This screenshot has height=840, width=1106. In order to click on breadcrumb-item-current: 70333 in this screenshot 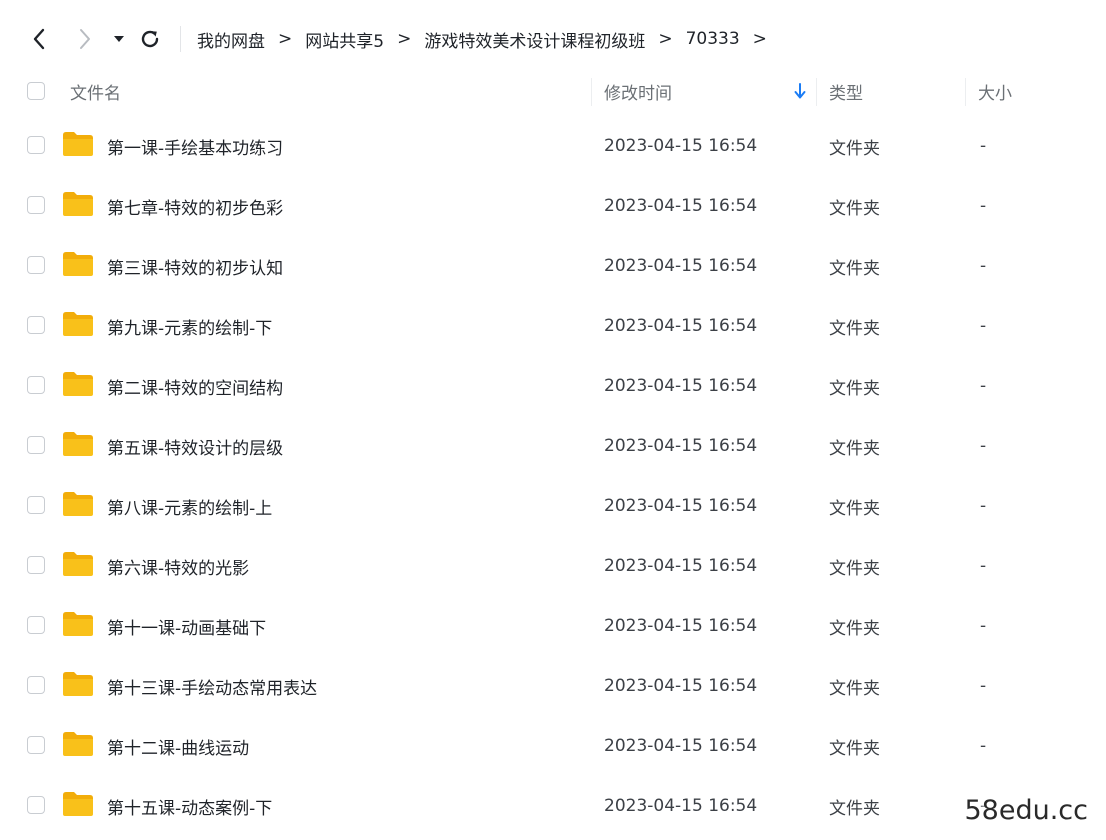, I will do `click(713, 39)`.